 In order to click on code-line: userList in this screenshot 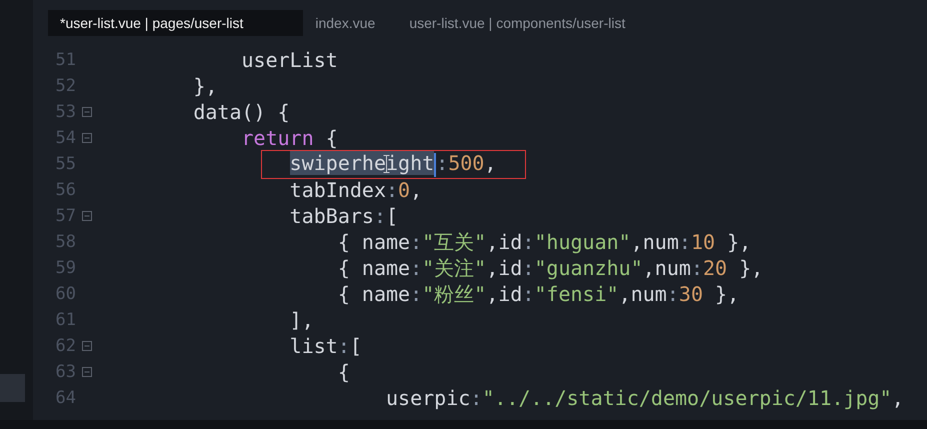, I will do `click(289, 60)`.